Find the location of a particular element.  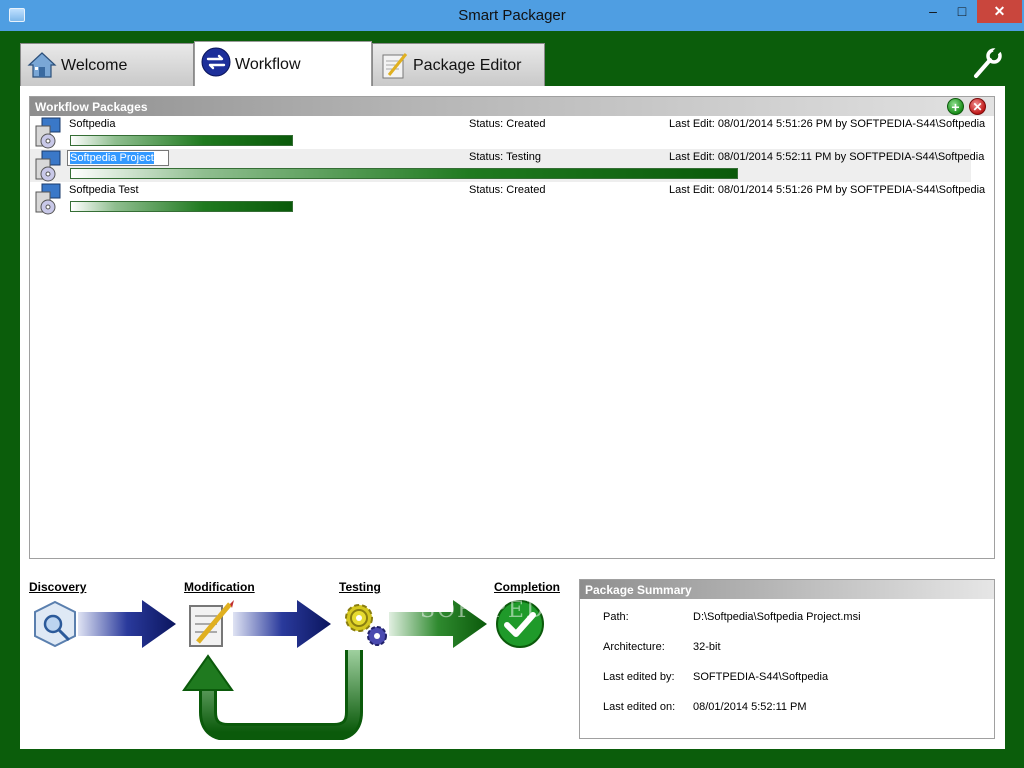

package-name: Softpedia Project is located at coordinates (112, 158).